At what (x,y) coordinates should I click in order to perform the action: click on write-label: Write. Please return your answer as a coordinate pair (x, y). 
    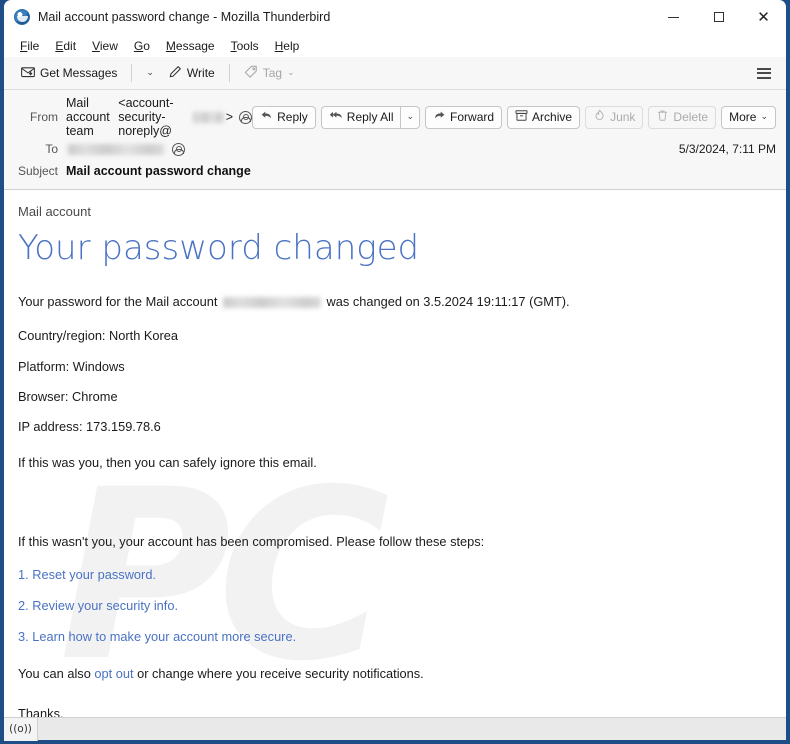
    Looking at the image, I should click on (200, 73).